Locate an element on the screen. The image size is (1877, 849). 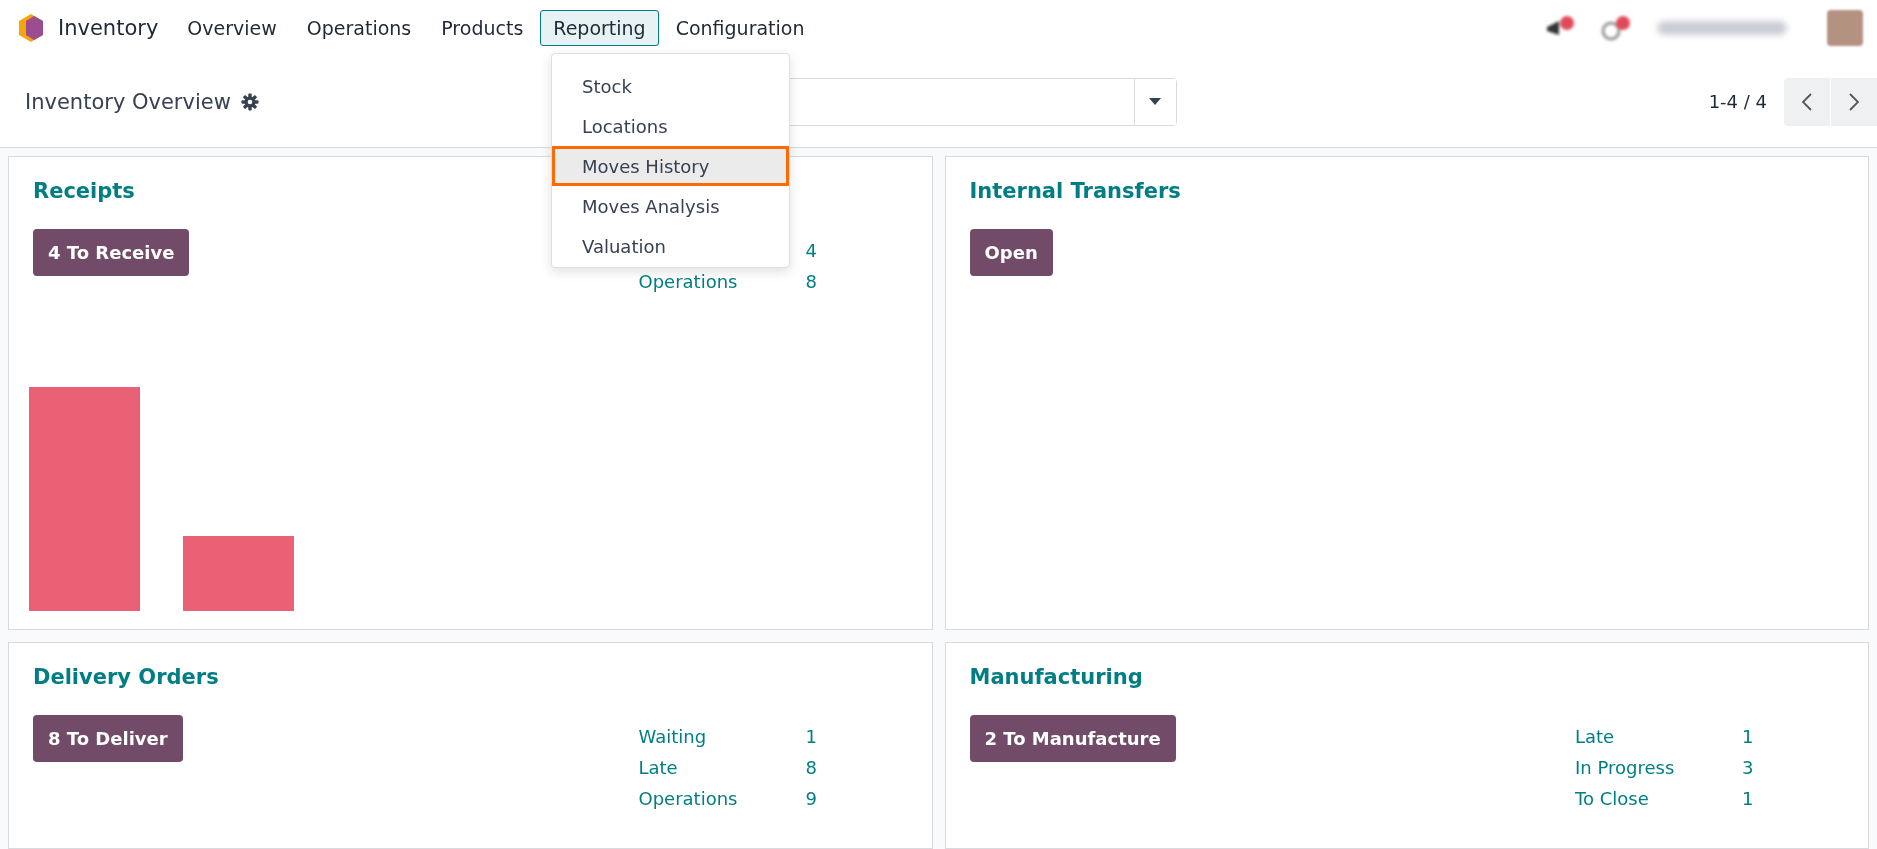
stat-count: 4 is located at coordinates (825, 250).